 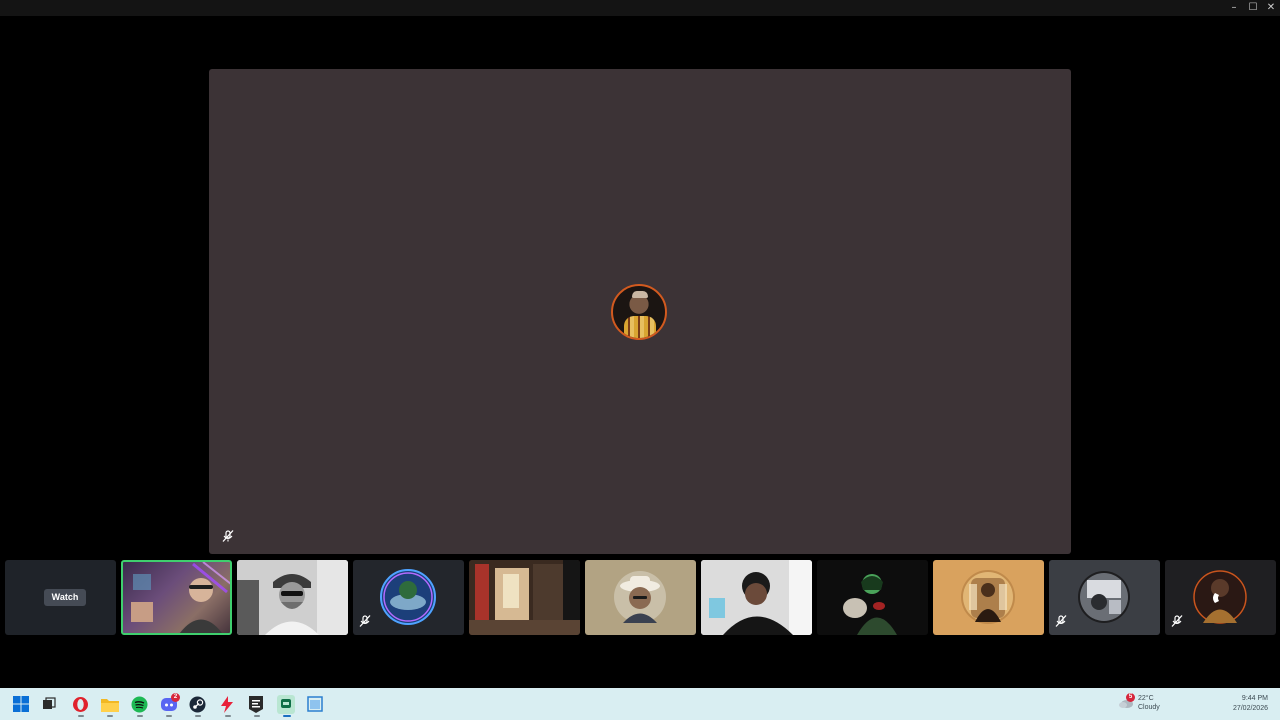 I want to click on windows-start-icon, so click(x=21, y=704).